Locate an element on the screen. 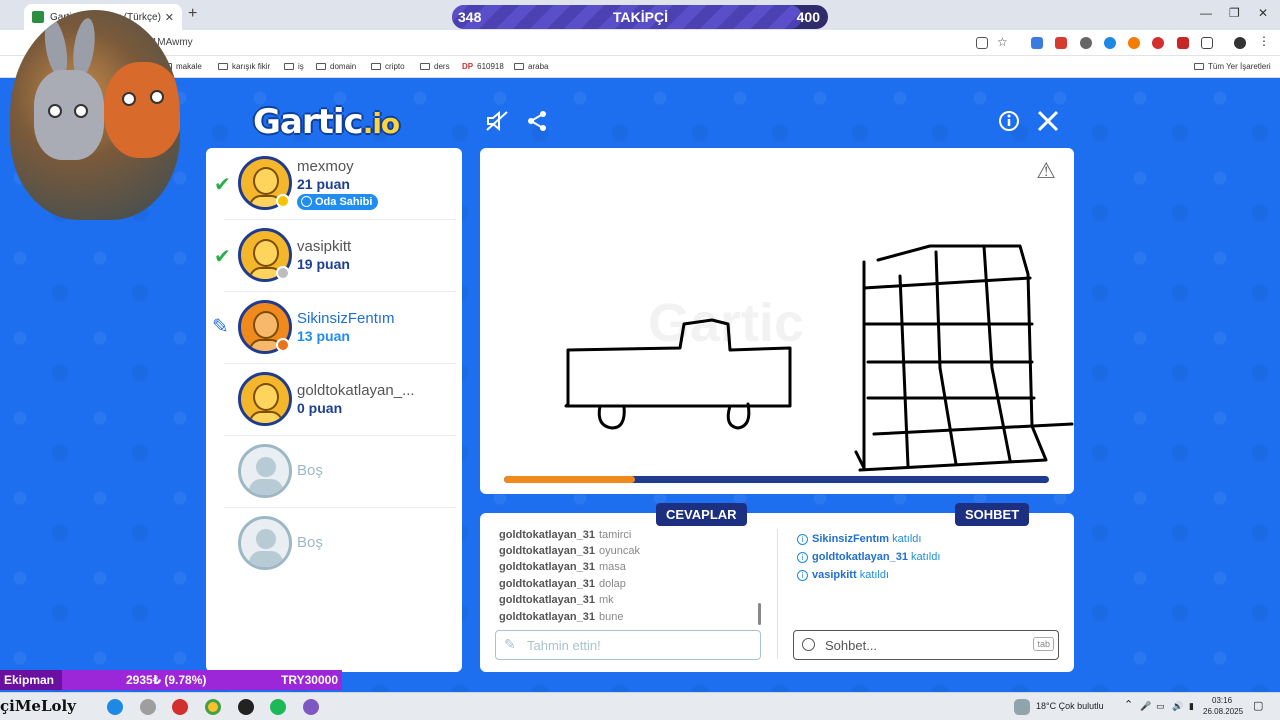  weather-text: 18°C Çok bulutlu is located at coordinates (1070, 706).